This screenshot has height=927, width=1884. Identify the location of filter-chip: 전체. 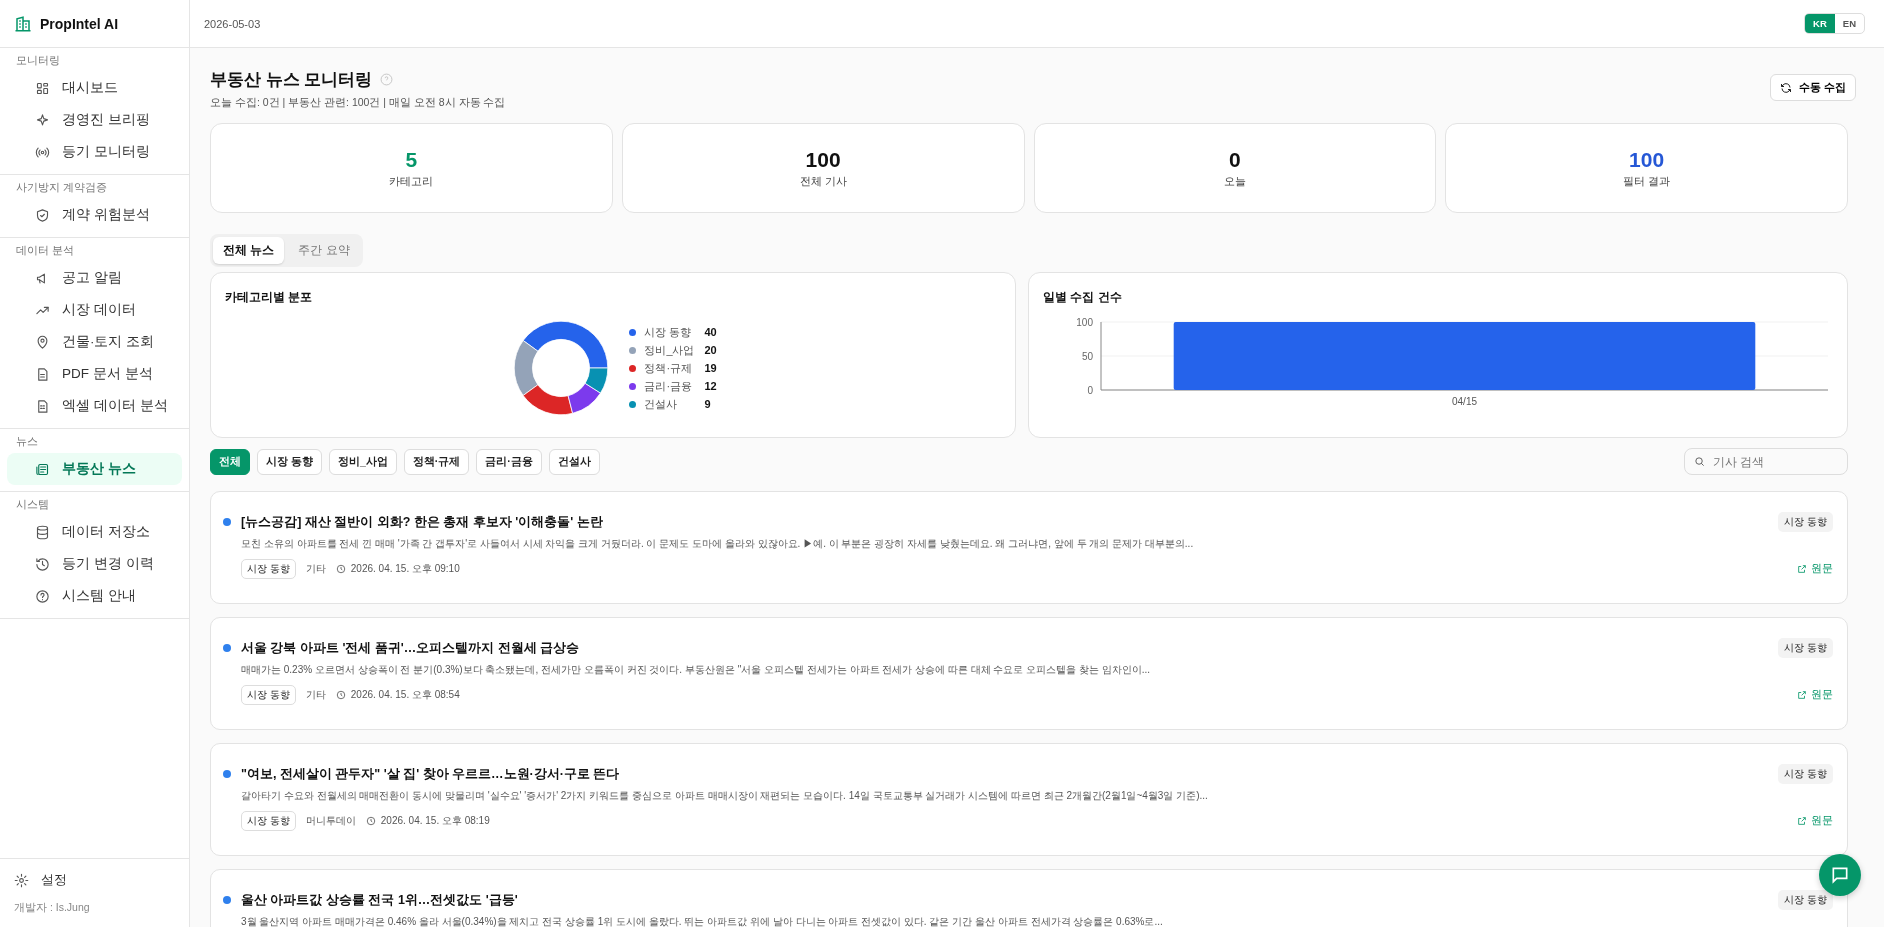
(230, 461).